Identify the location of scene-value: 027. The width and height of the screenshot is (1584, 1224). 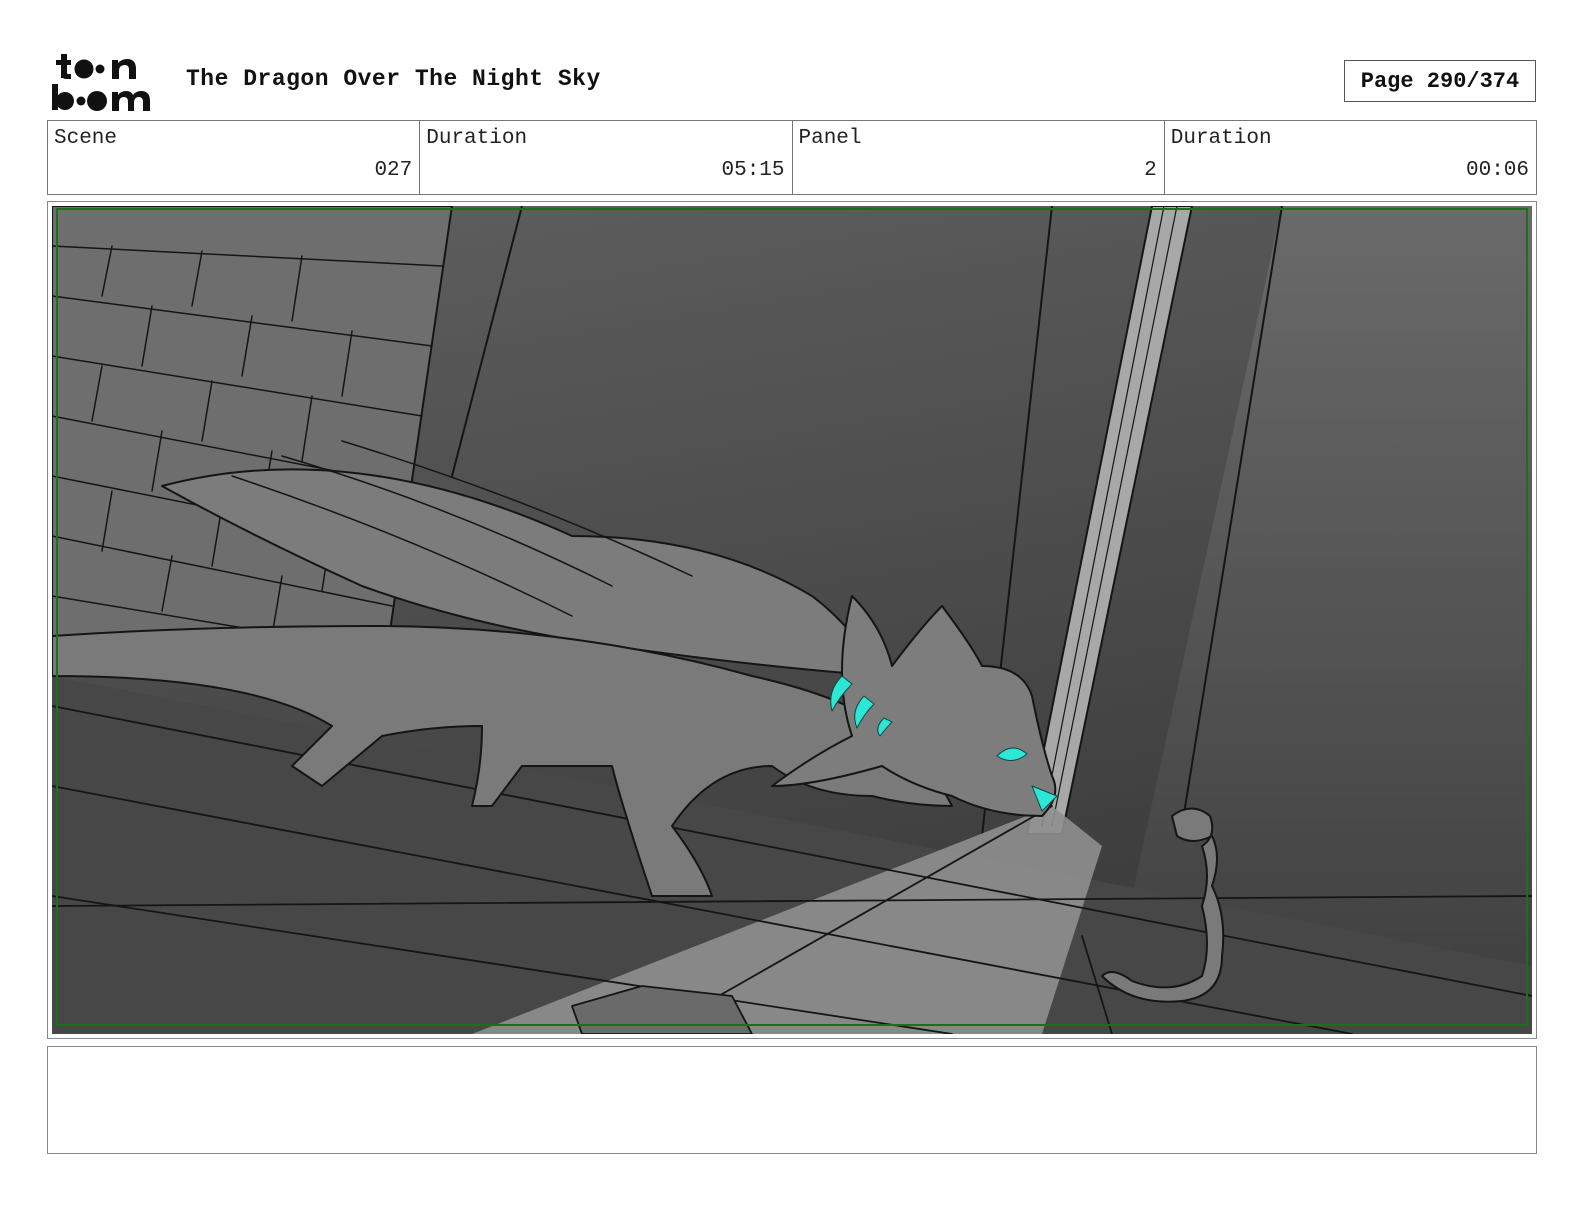
(393, 170).